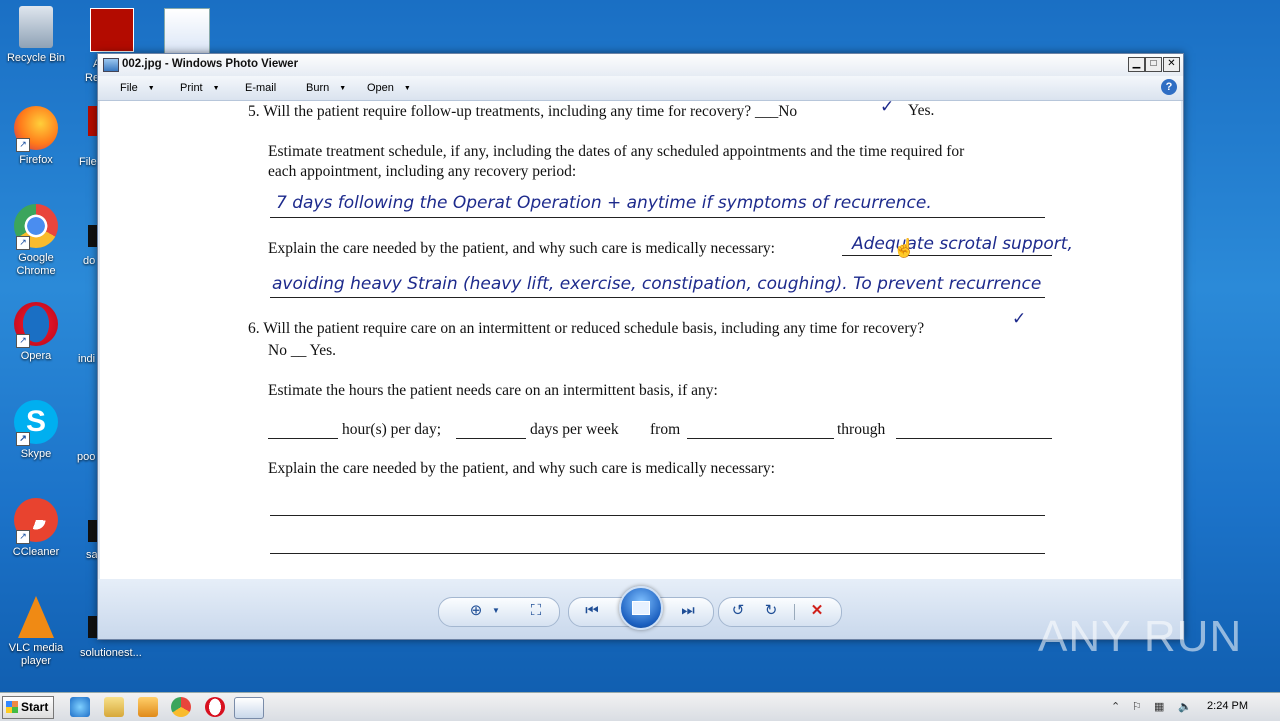  Describe the element at coordinates (92, 627) in the screenshot. I see `partial-icon` at that location.